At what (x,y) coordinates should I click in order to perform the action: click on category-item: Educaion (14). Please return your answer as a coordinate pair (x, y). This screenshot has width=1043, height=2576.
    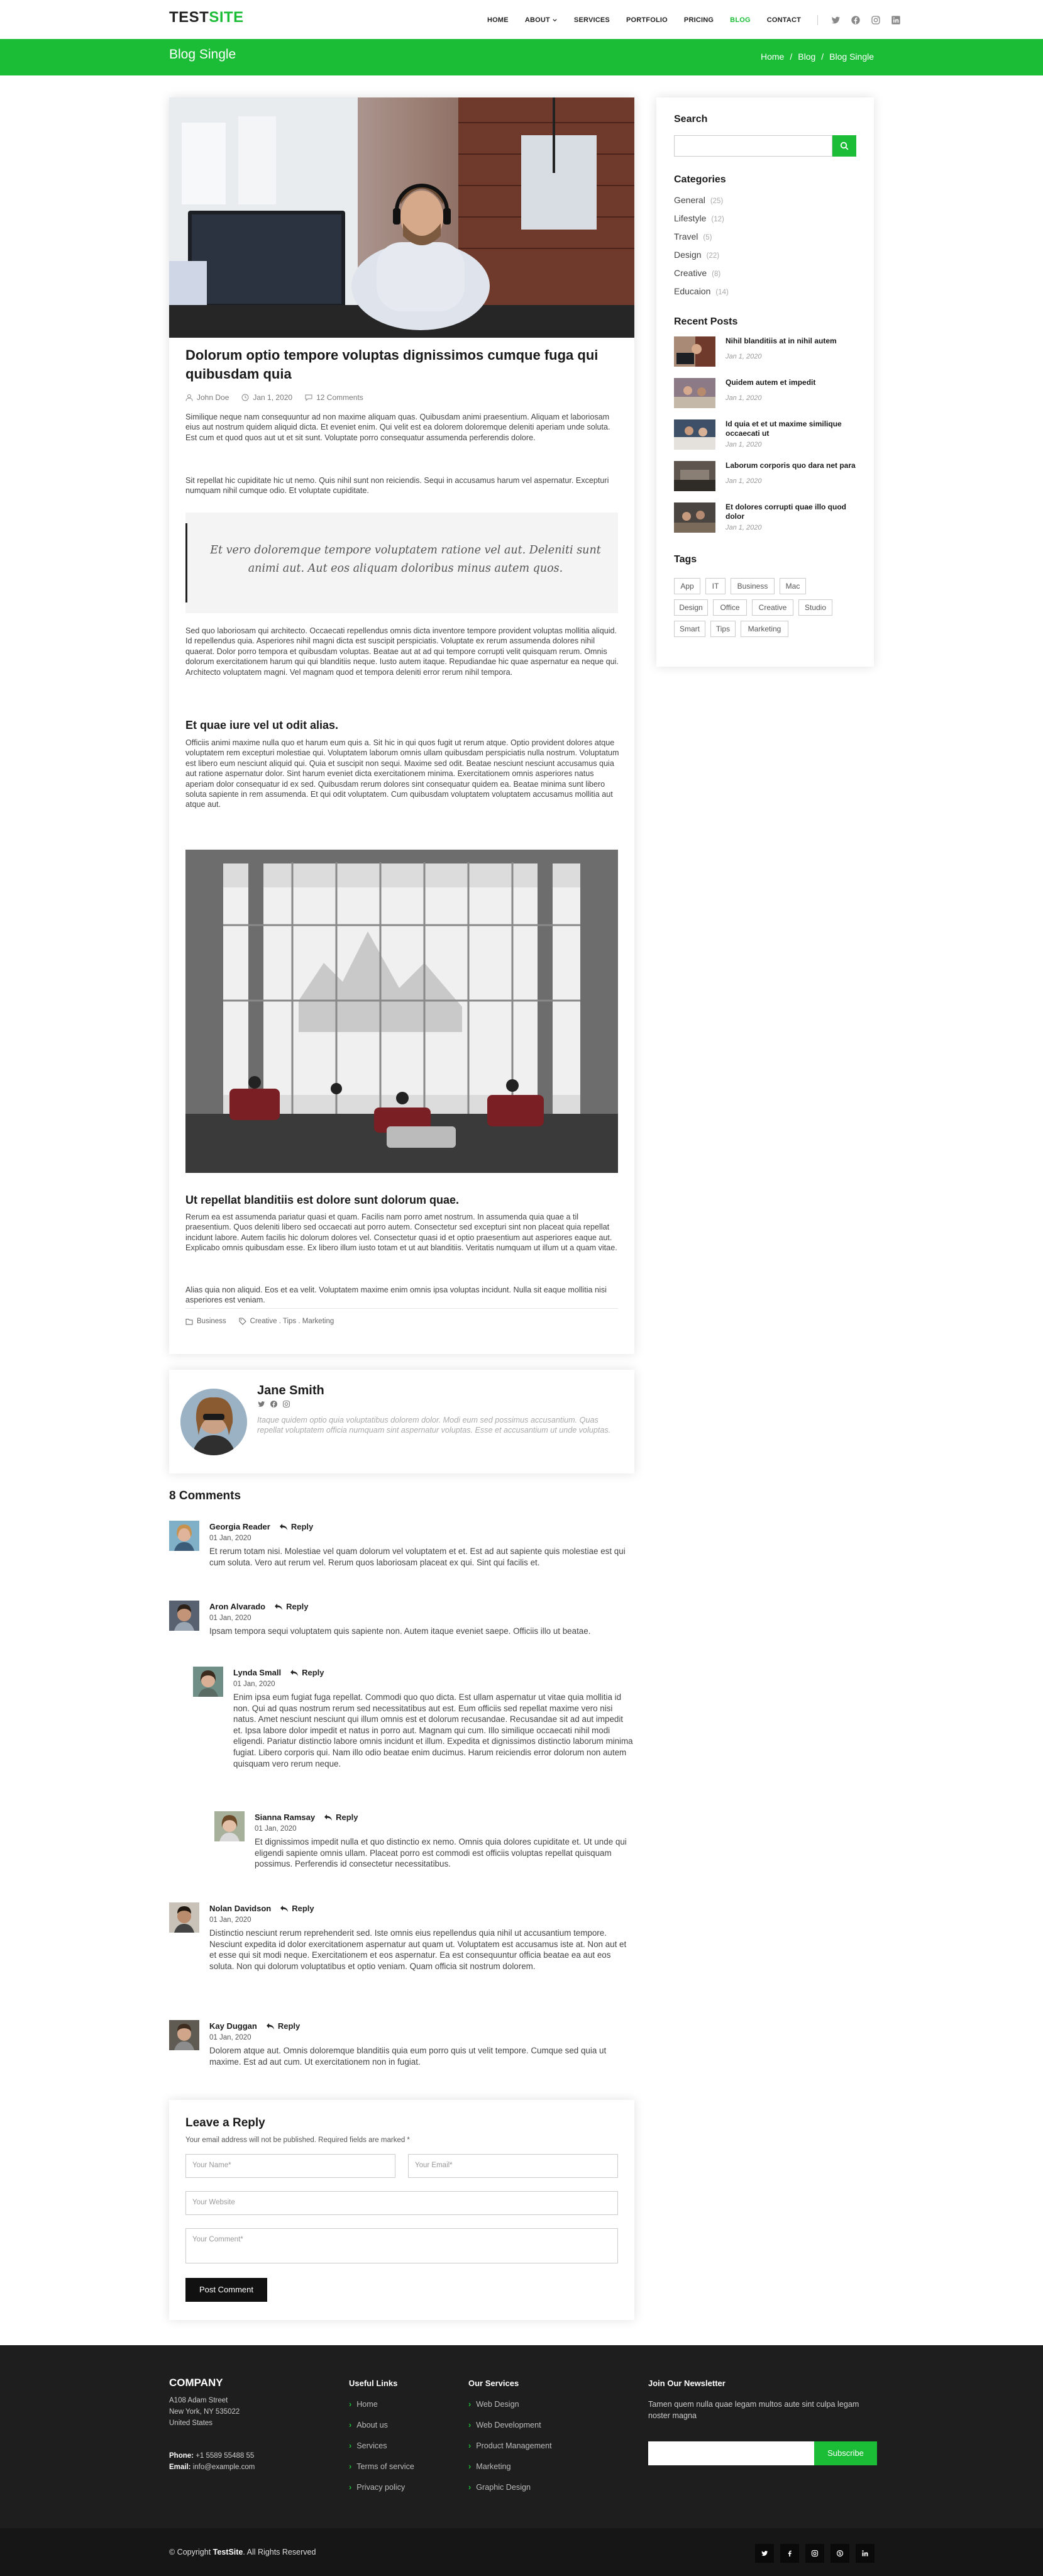
    Looking at the image, I should click on (701, 291).